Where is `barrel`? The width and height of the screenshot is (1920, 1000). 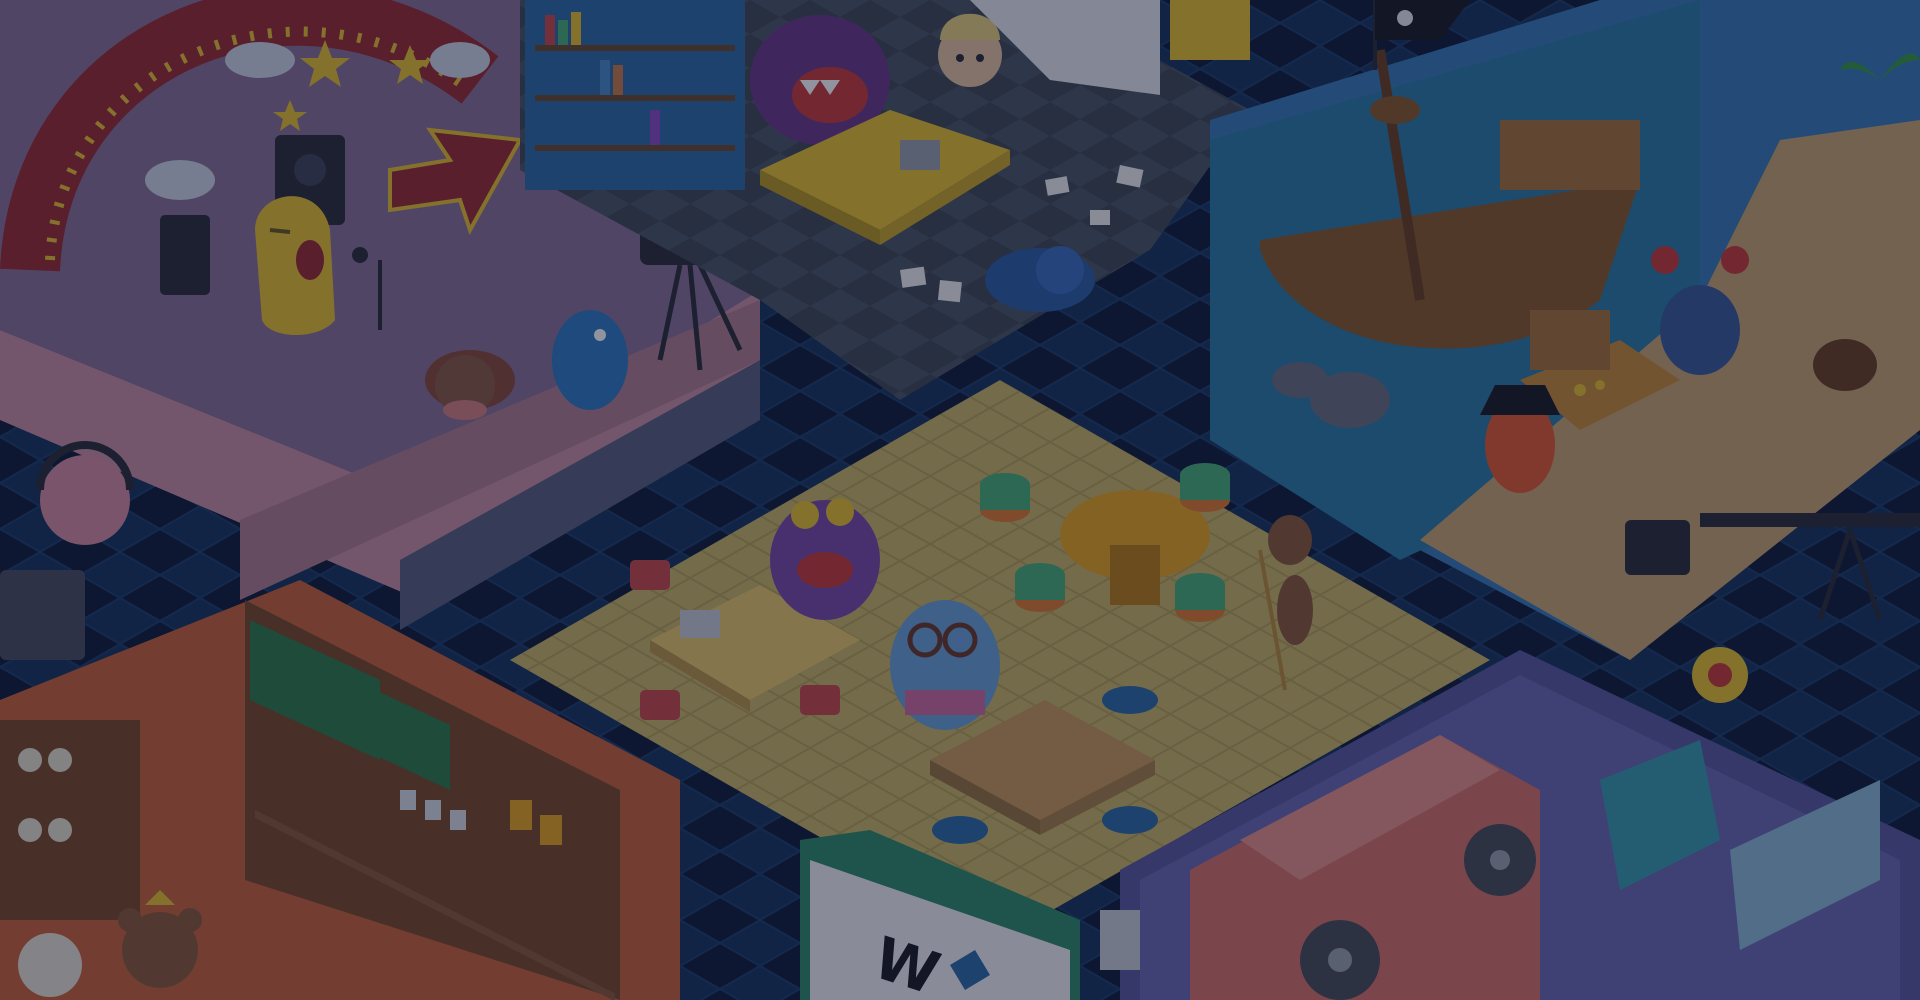 barrel is located at coordinates (1845, 365).